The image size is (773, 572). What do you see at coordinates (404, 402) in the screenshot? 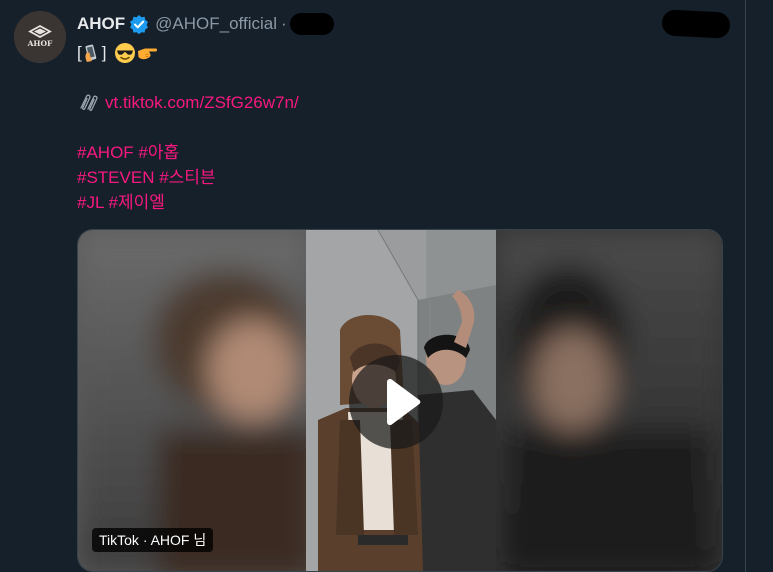
I see `play-icon` at bounding box center [404, 402].